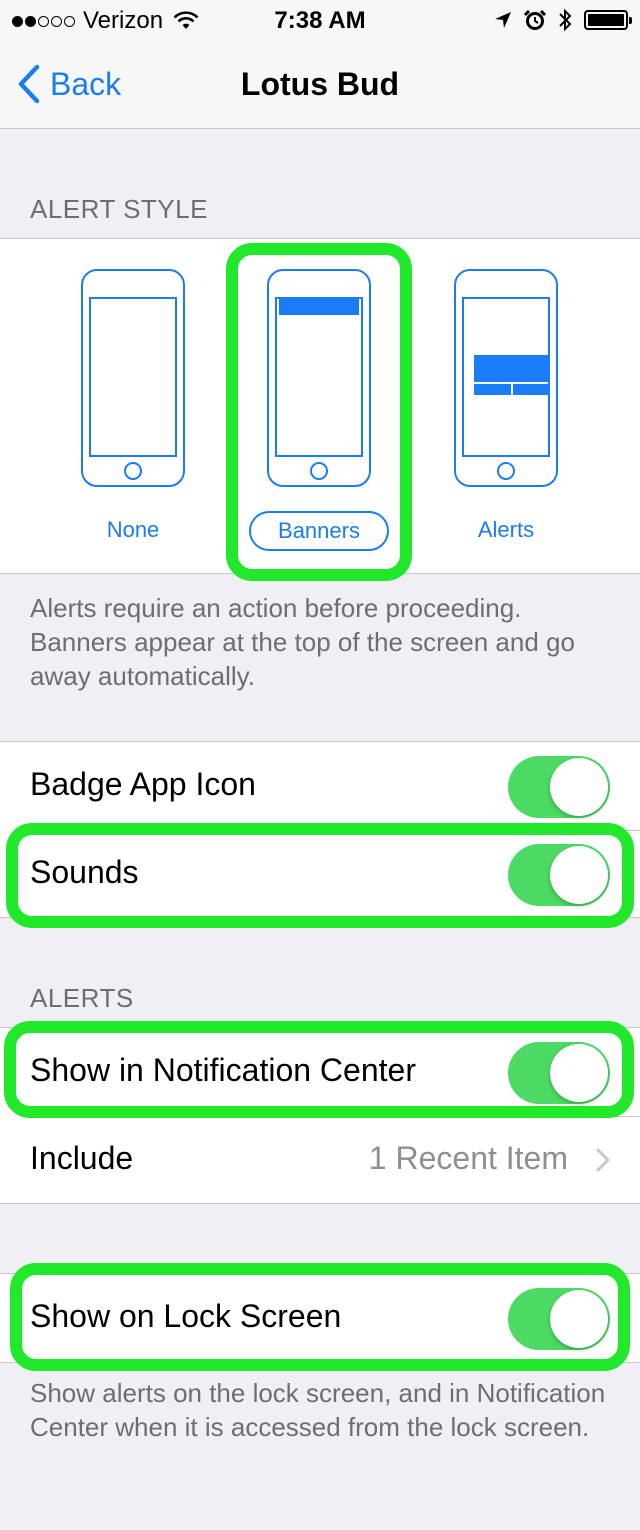  I want to click on show-in-notification-center-toggle, so click(559, 1073).